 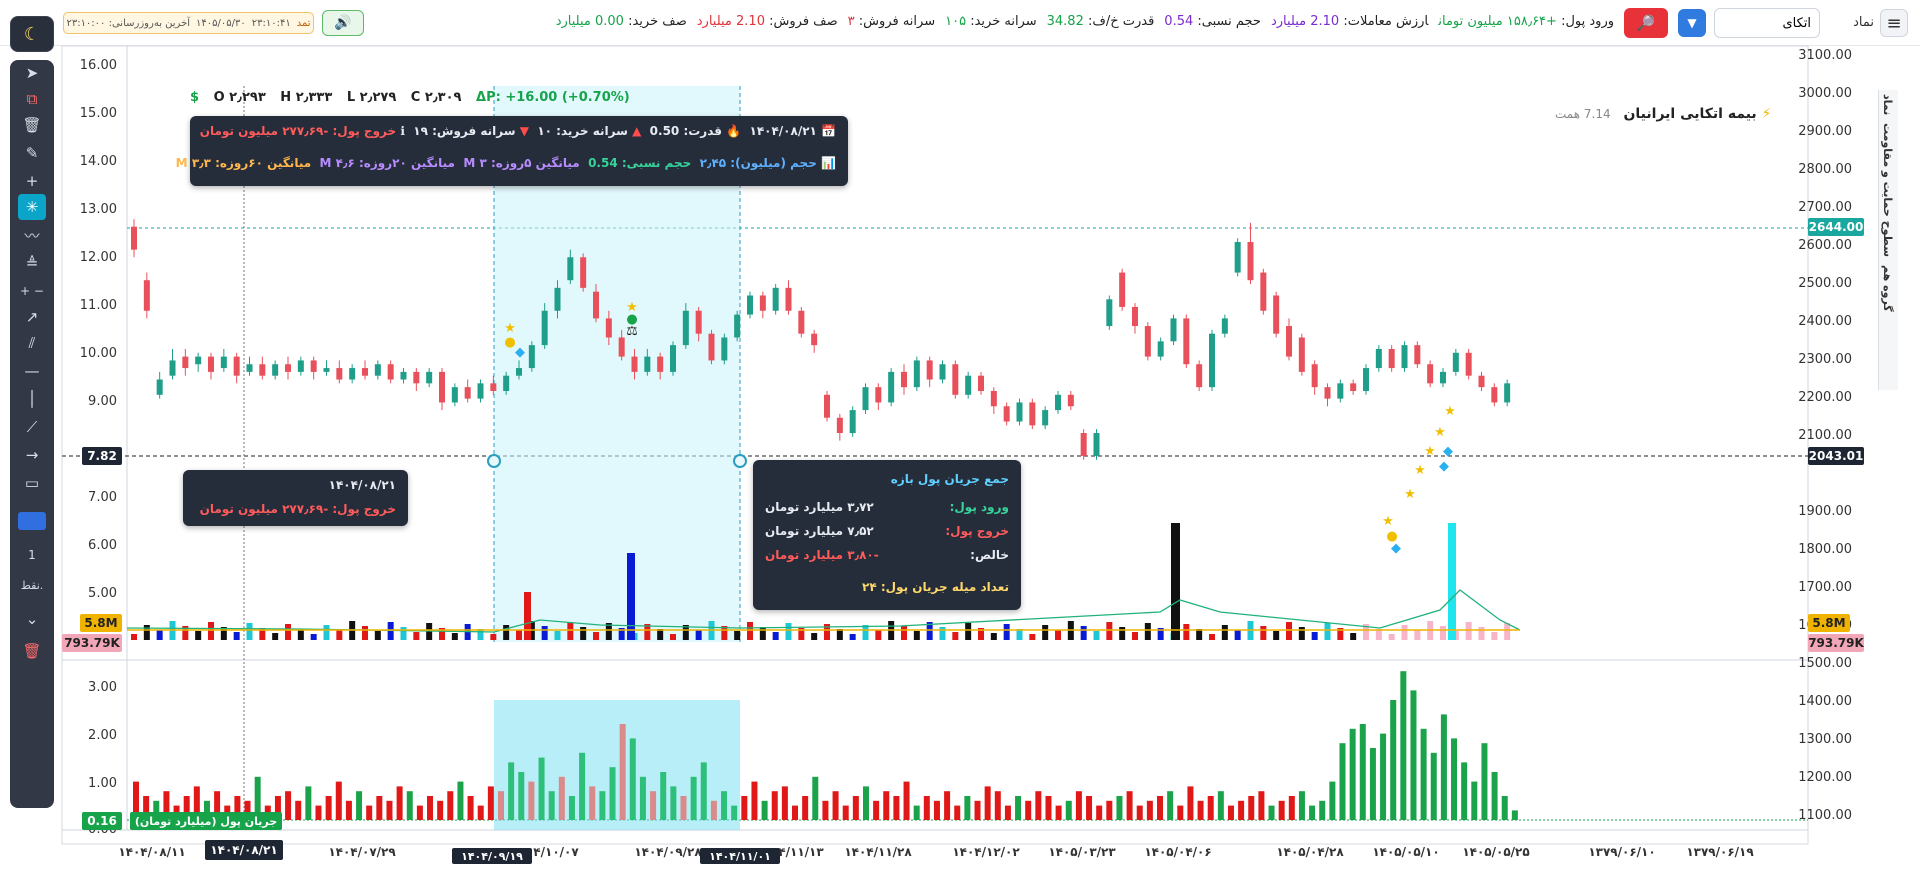 I want to click on side-tab: گروه هم, so click(x=1887, y=288).